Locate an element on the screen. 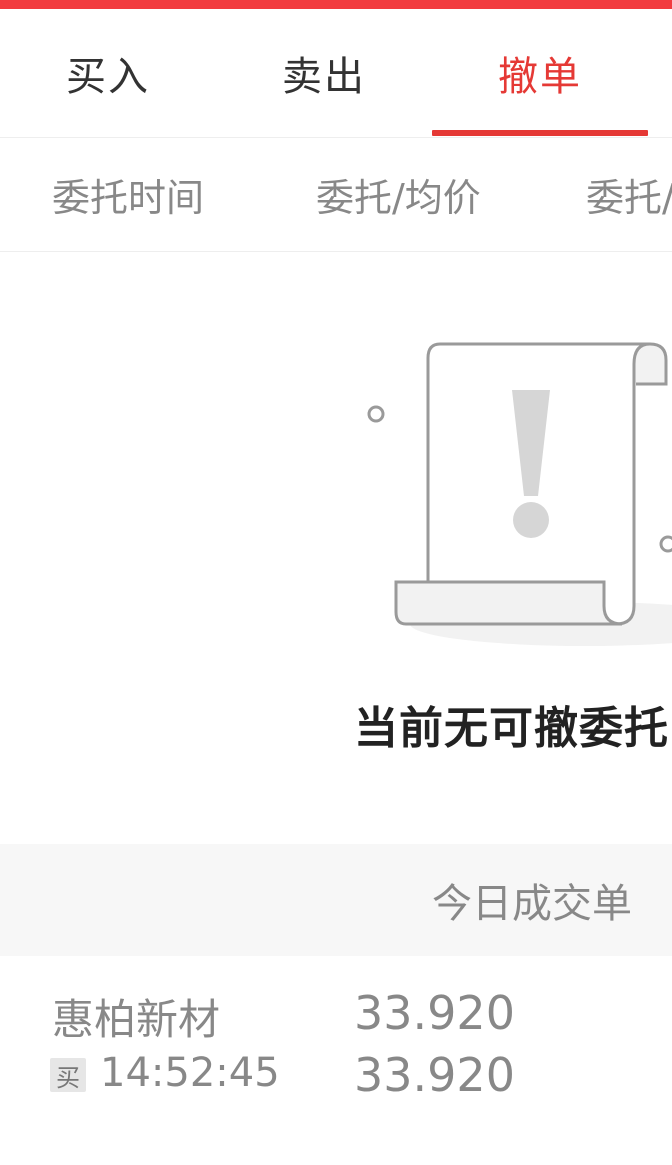 The width and height of the screenshot is (672, 1165). today-trades-section-header: 今日成交单 is located at coordinates (336, 900).